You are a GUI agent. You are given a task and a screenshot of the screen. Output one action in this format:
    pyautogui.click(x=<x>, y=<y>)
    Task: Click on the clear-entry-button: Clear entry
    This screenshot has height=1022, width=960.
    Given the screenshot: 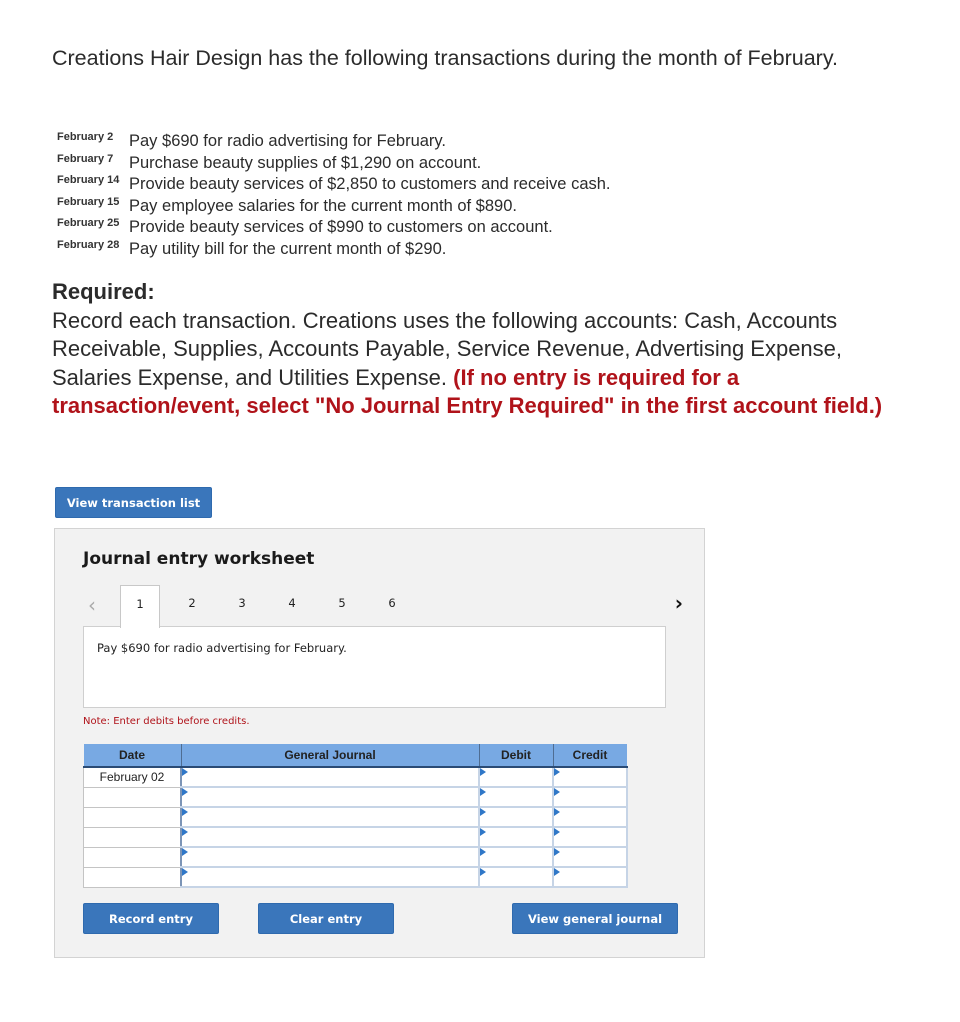 What is the action you would take?
    pyautogui.click(x=326, y=918)
    